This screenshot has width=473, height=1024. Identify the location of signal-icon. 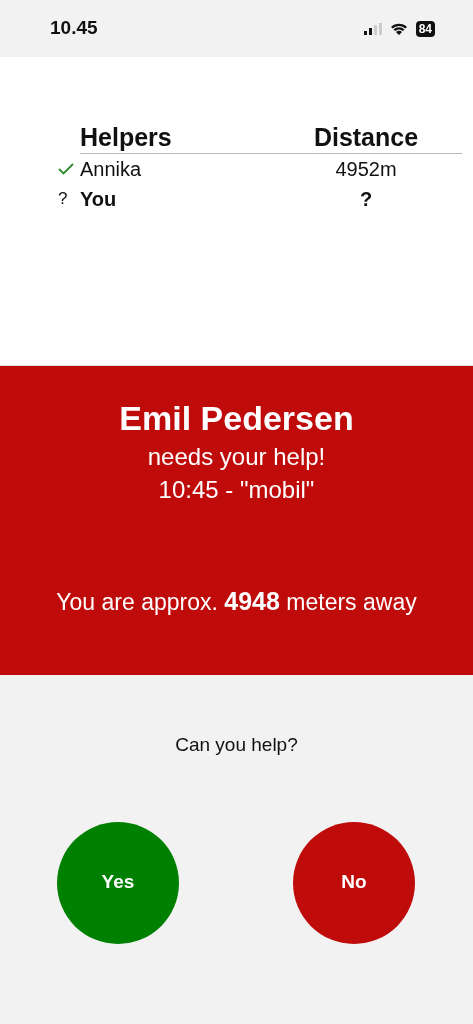
(372, 28).